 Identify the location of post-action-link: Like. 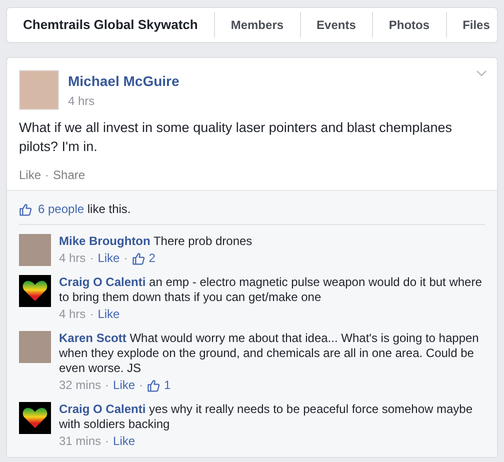
(30, 175).